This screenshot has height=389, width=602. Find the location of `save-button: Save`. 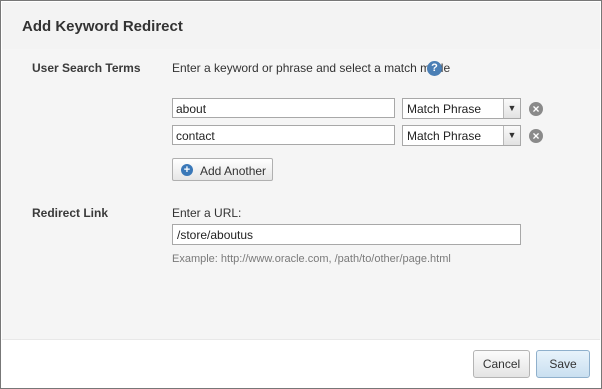

save-button: Save is located at coordinates (563, 364).